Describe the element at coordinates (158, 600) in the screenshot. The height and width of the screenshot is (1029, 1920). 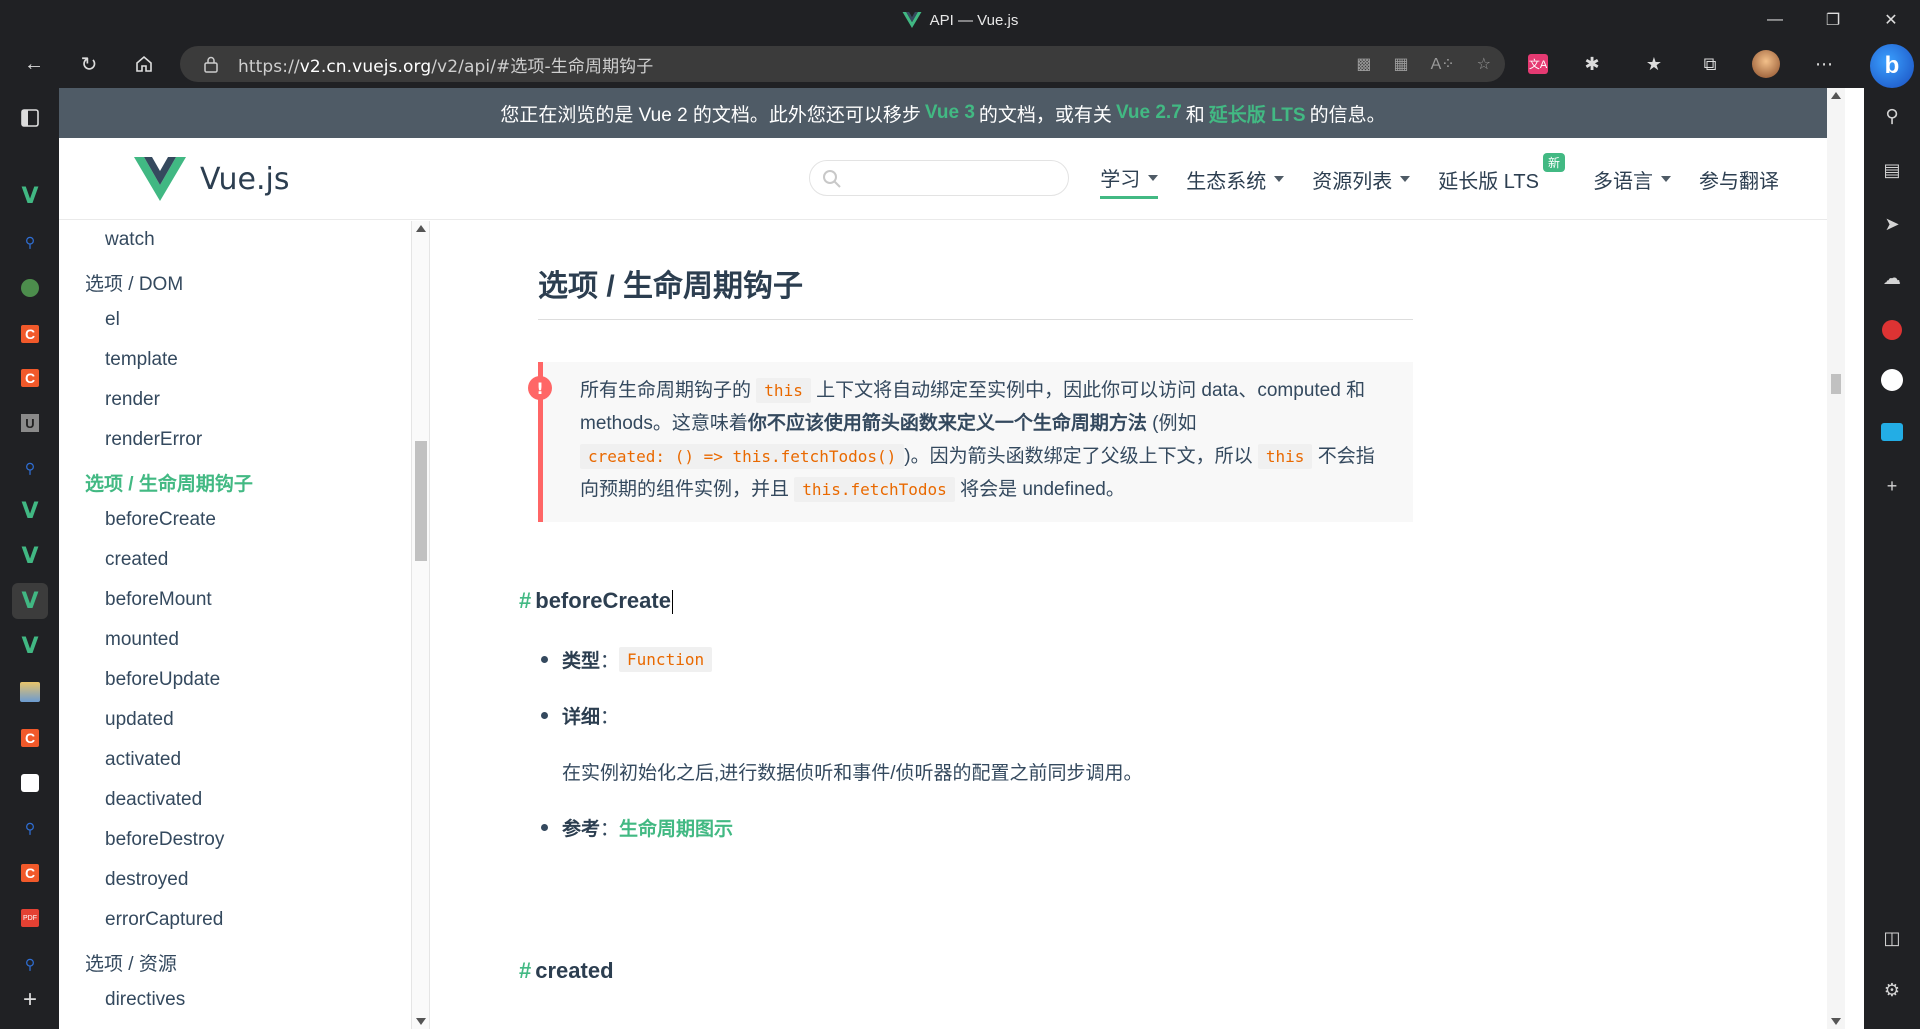
I see `sidebar-item: beforeMount` at that location.